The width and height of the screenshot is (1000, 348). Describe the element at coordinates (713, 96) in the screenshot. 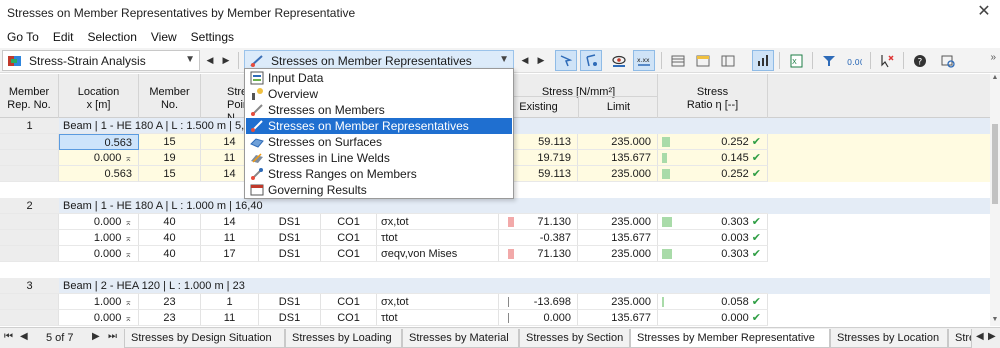

I see `col-stress-ratio: Stress Ratio η [--]` at that location.